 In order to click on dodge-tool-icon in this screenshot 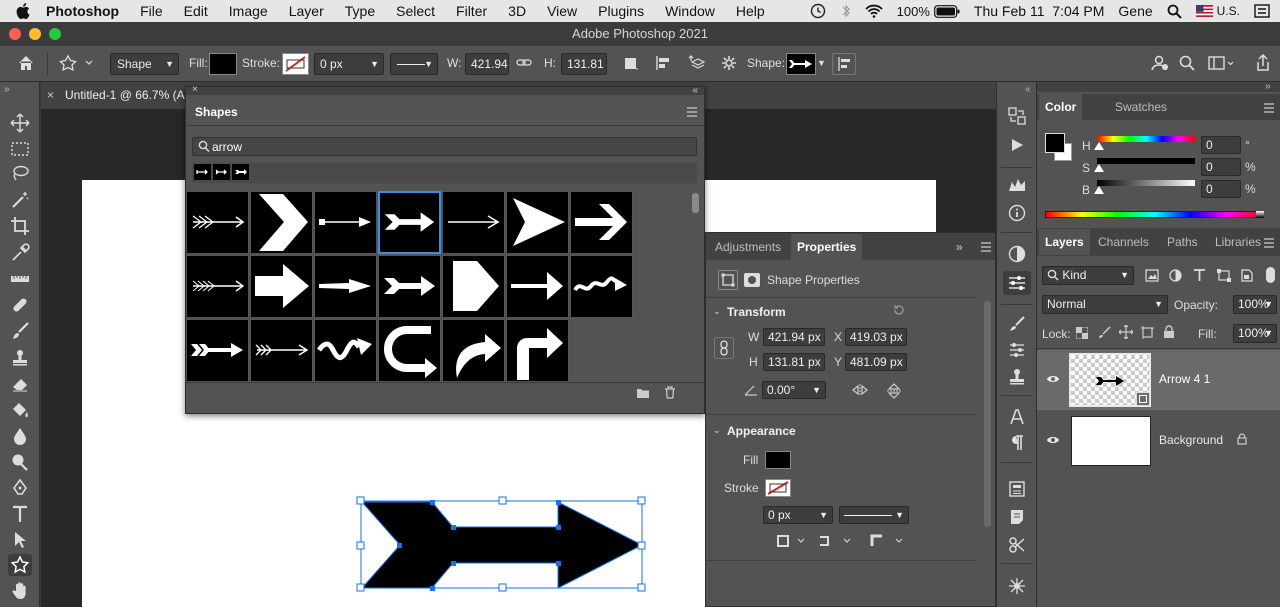, I will do `click(20, 462)`.